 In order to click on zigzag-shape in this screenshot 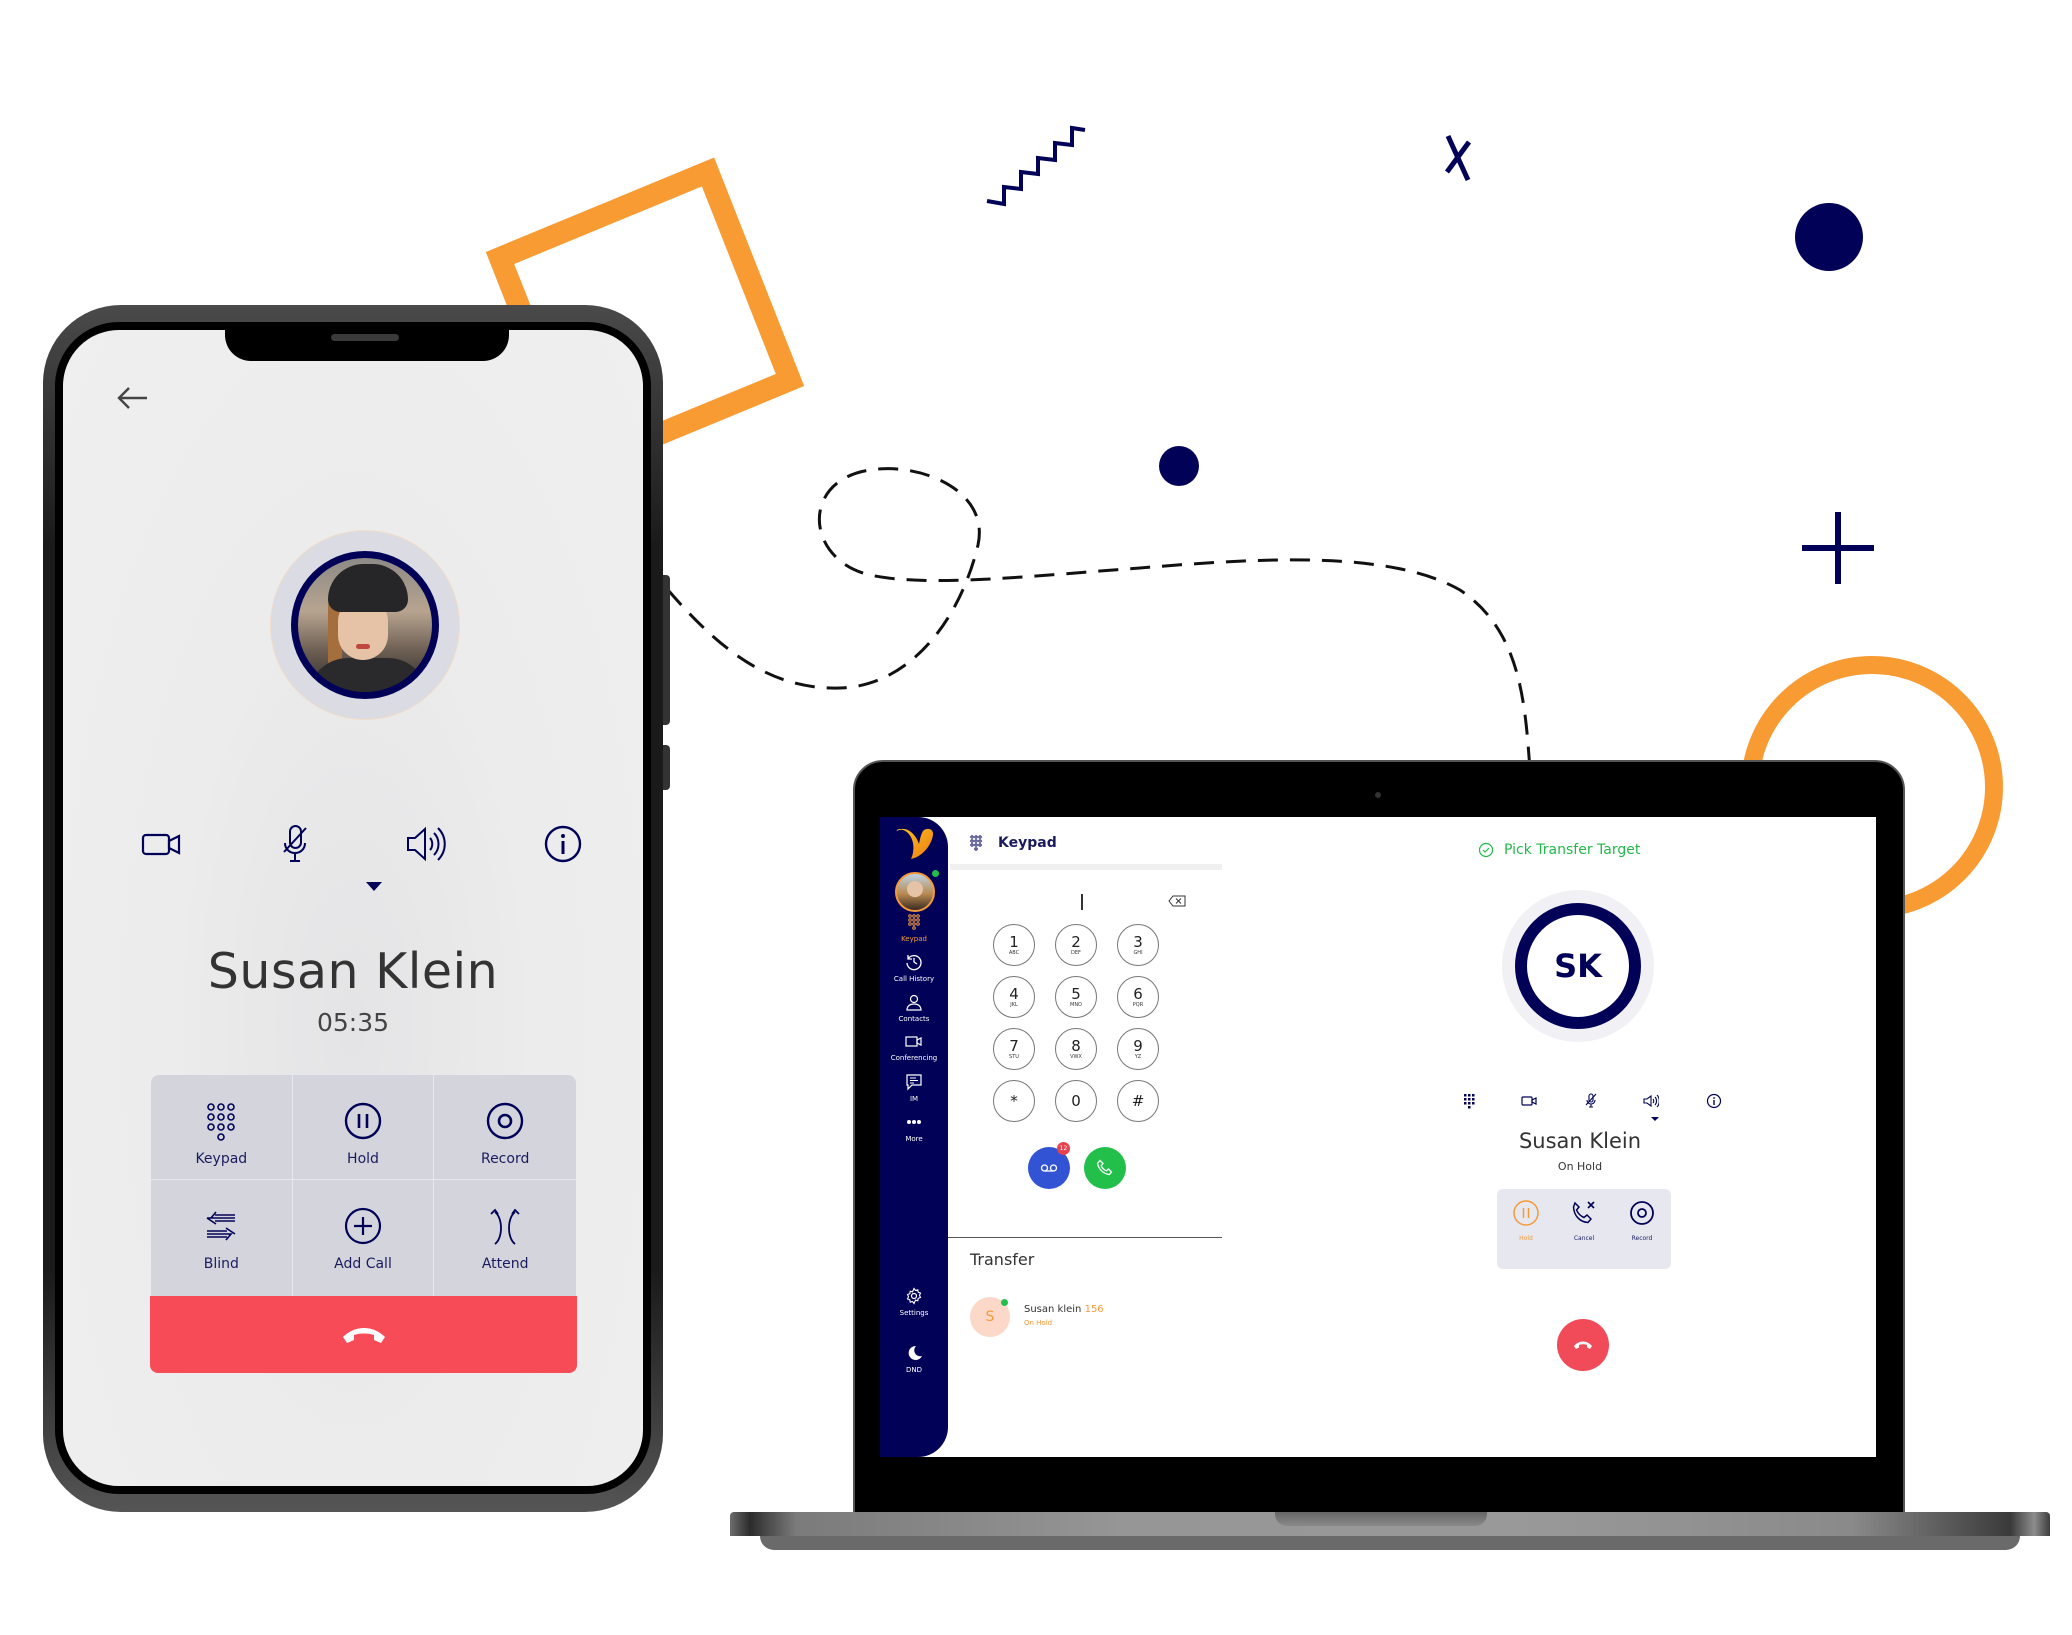, I will do `click(1036, 166)`.